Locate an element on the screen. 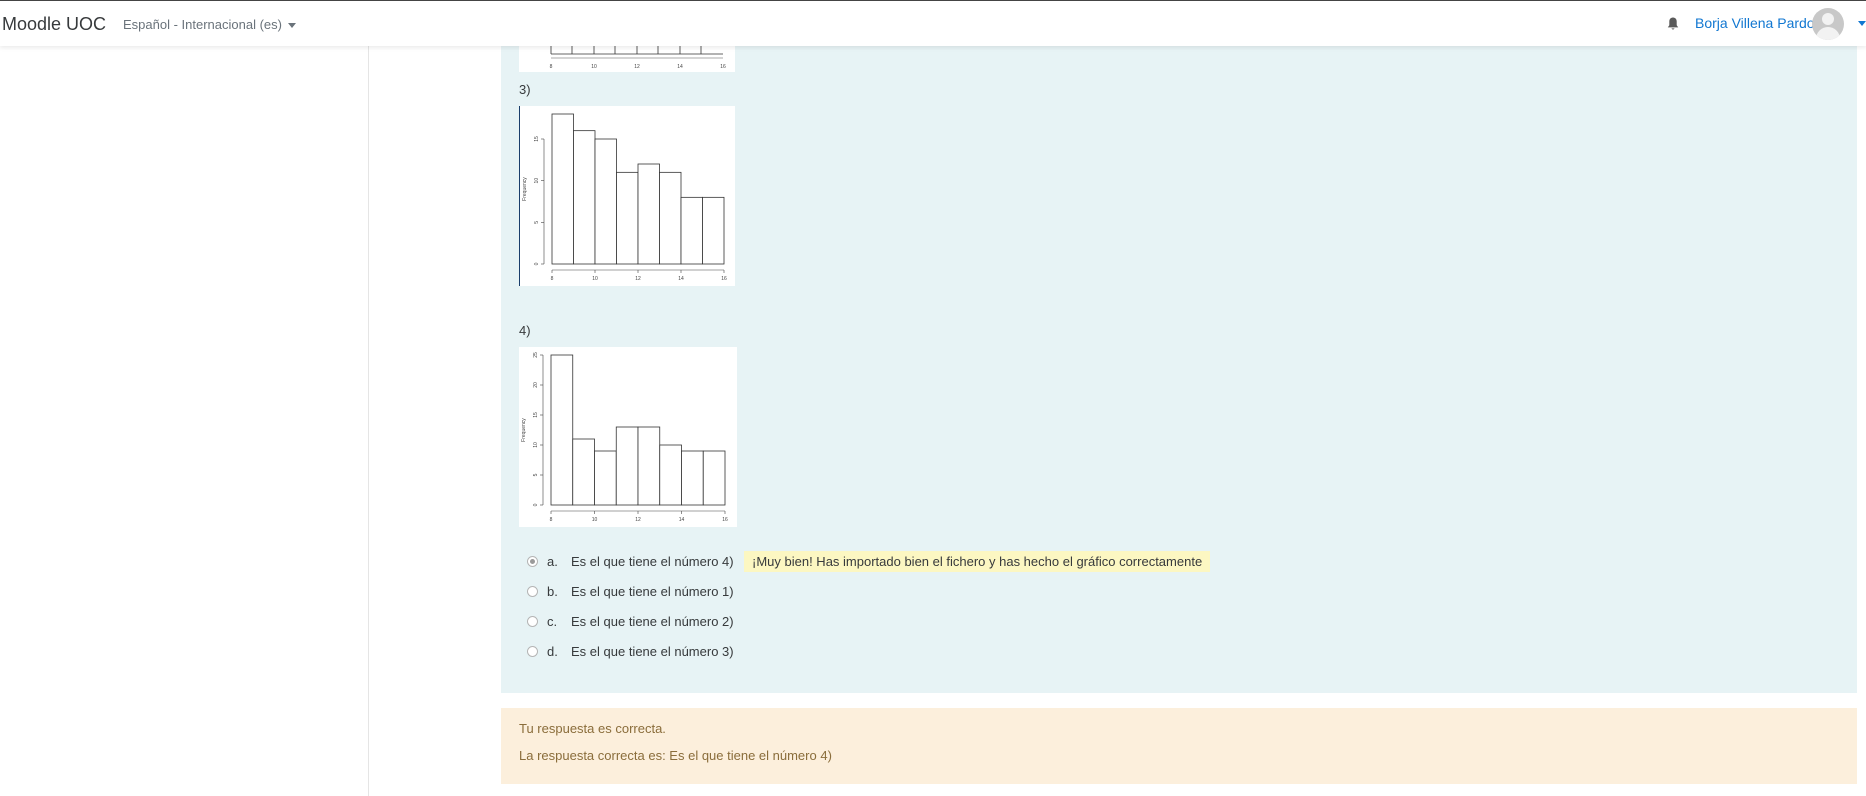  answer-letter: c. is located at coordinates (552, 621).